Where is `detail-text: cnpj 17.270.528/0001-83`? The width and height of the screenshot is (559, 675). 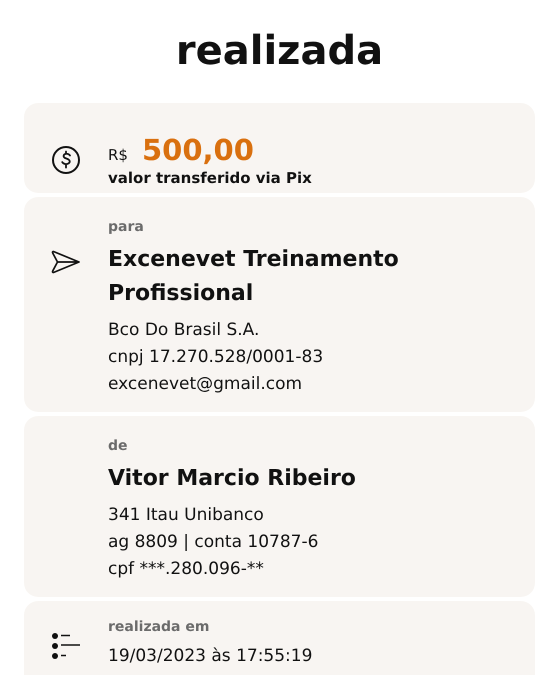
detail-text: cnpj 17.270.528/0001-83 is located at coordinates (216, 357).